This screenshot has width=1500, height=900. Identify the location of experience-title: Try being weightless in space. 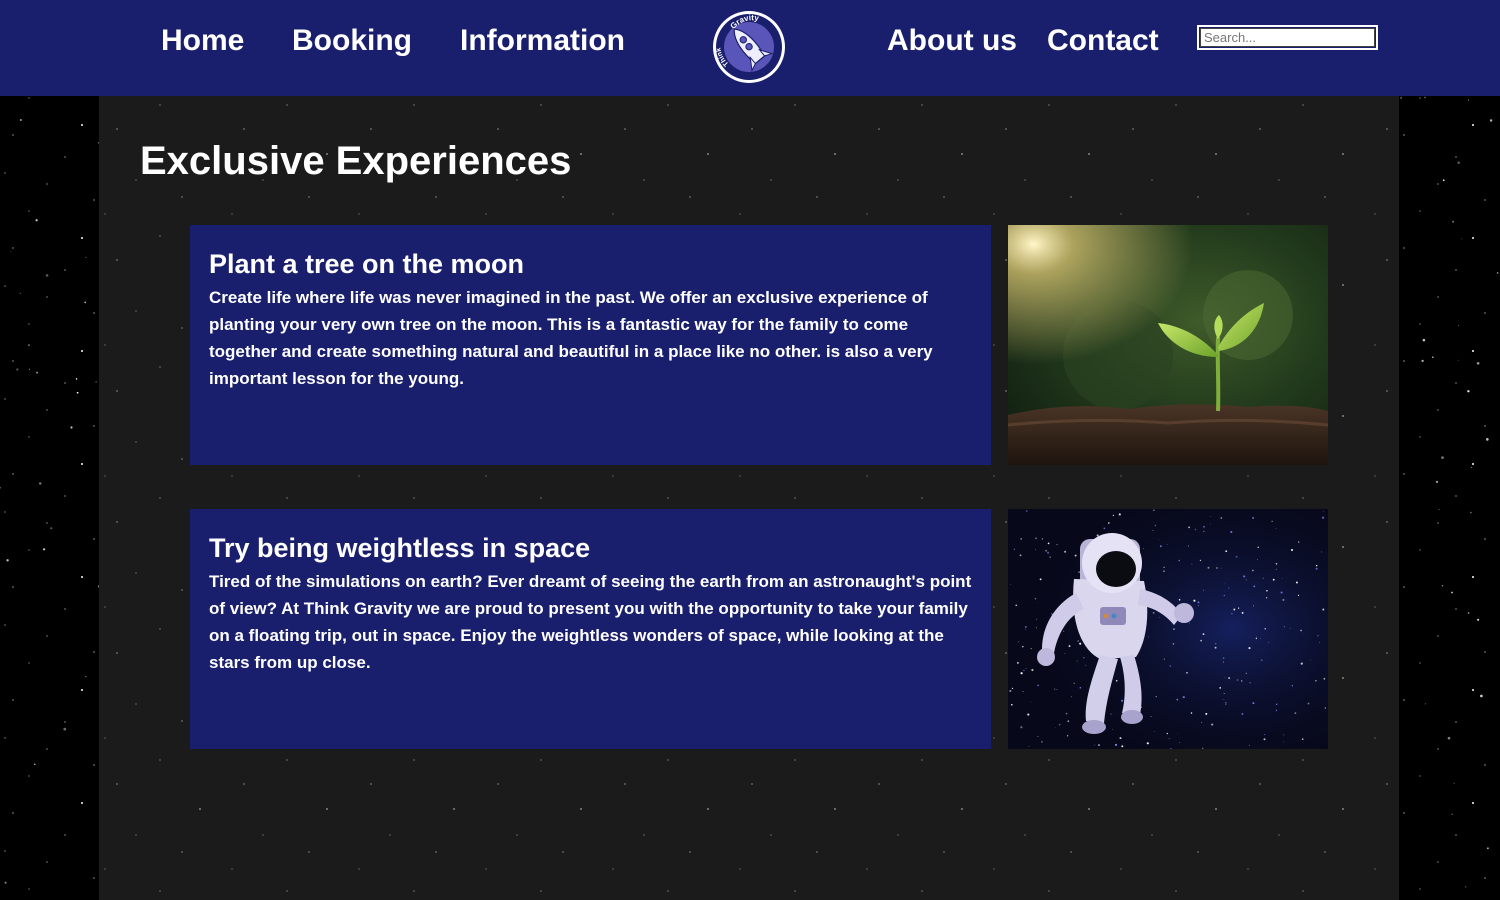
(400, 548).